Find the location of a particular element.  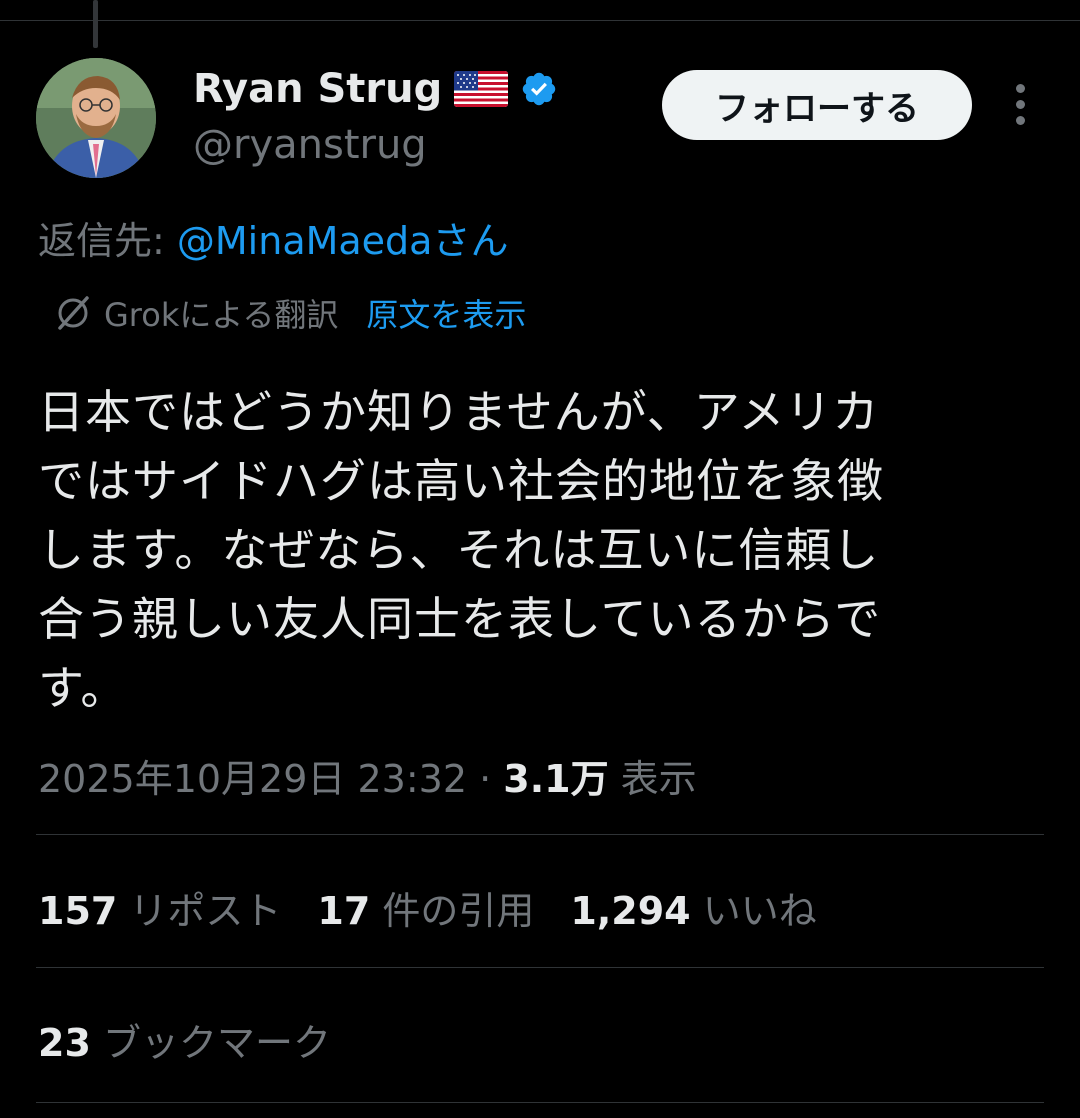

quotes-label: 件の引用 is located at coordinates (452, 911).